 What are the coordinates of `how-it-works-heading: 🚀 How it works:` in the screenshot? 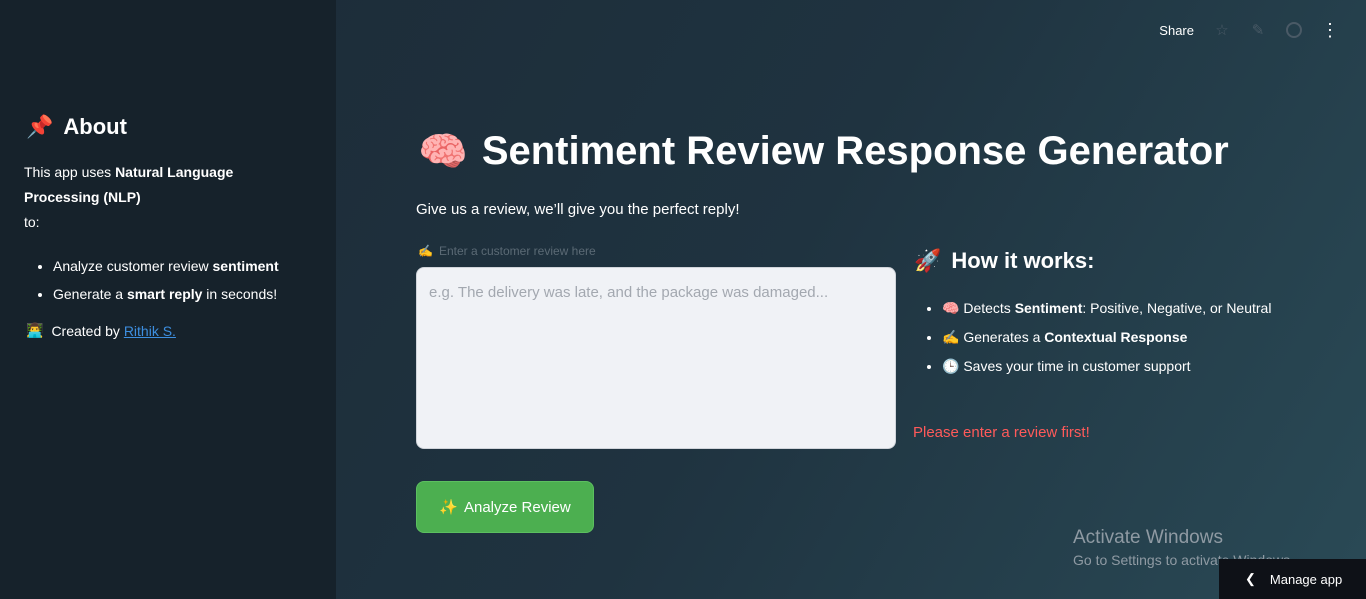 It's located at (1004, 260).